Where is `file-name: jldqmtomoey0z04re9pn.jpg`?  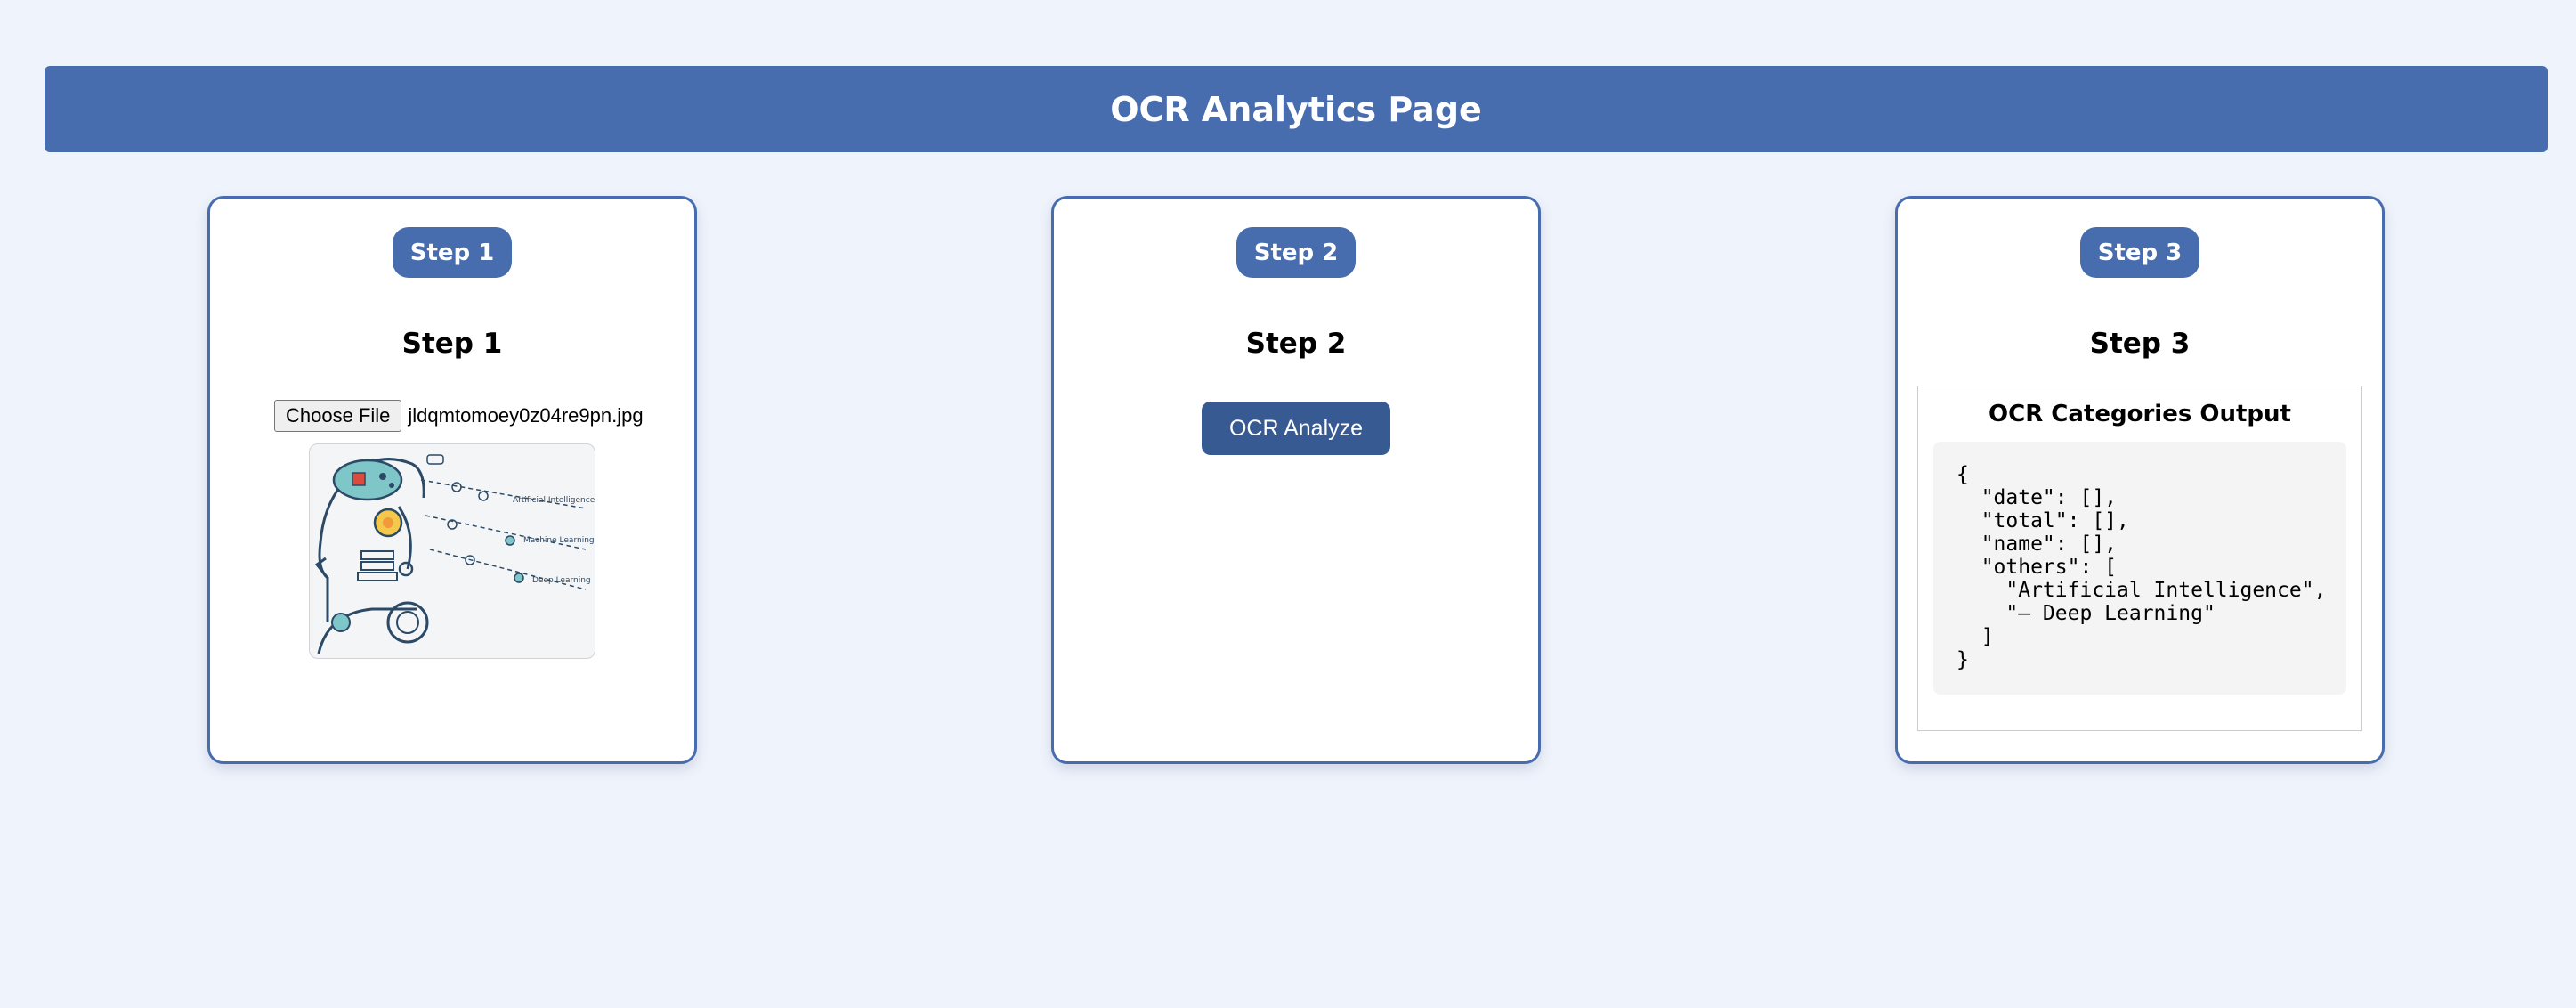
file-name: jldqmtomoey0z04re9pn.jpg is located at coordinates (526, 415).